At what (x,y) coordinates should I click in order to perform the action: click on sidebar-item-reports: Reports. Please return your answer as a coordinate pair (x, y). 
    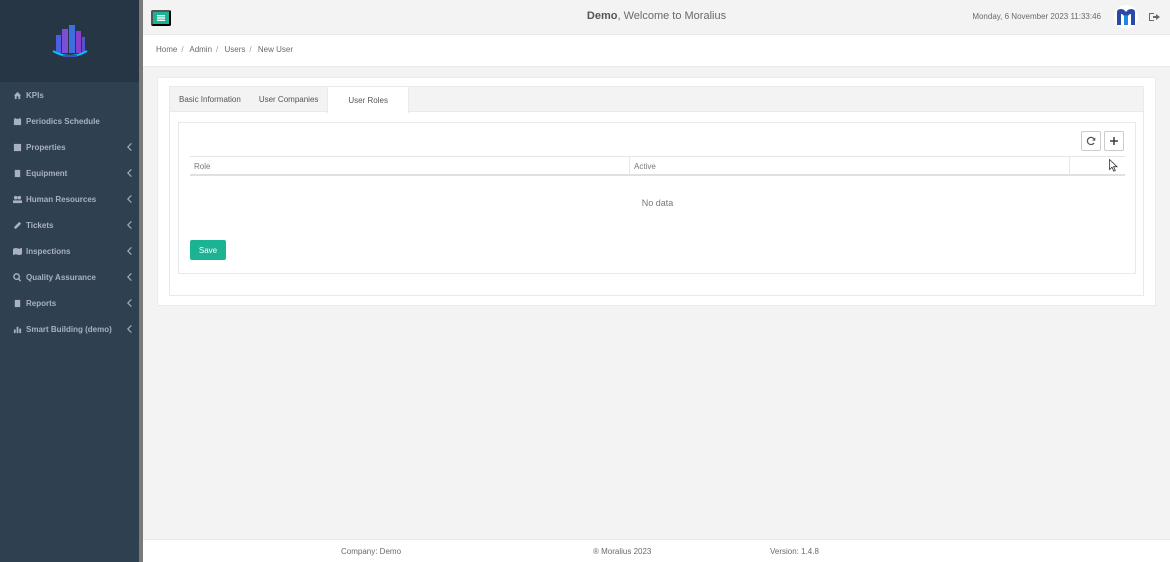
    Looking at the image, I should click on (69, 303).